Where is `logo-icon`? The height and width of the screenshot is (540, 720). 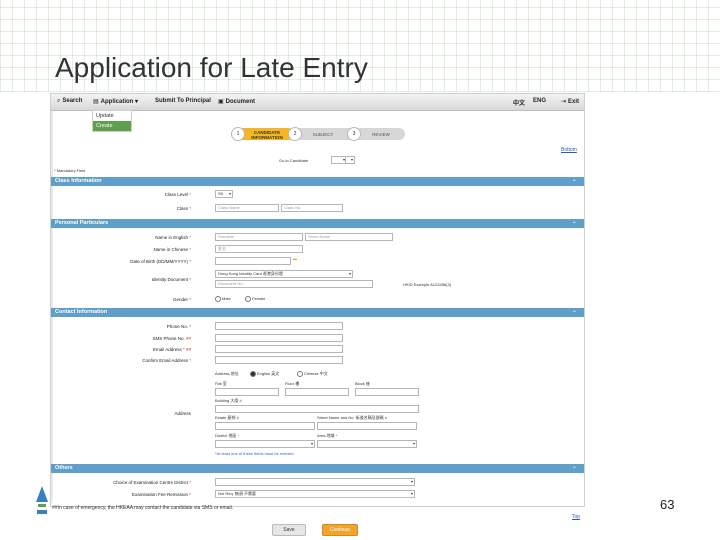
logo-icon is located at coordinates (42, 500).